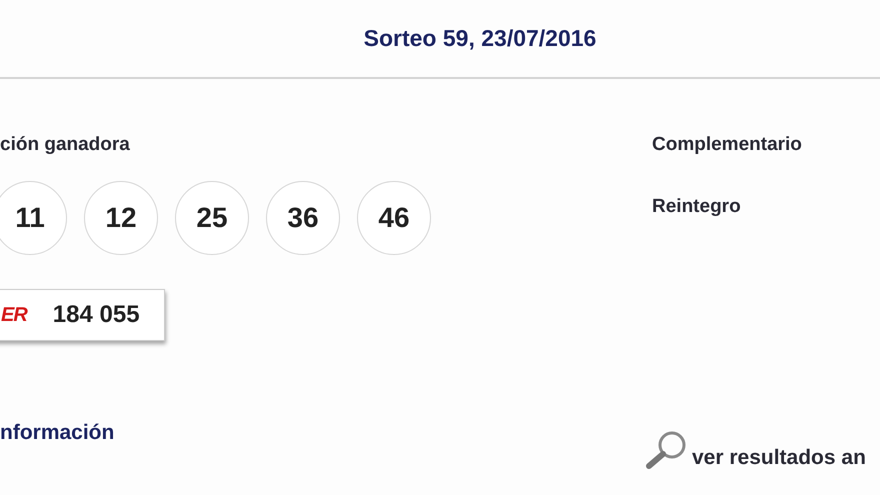  What do you see at coordinates (212, 218) in the screenshot?
I see `number-ball: 25` at bounding box center [212, 218].